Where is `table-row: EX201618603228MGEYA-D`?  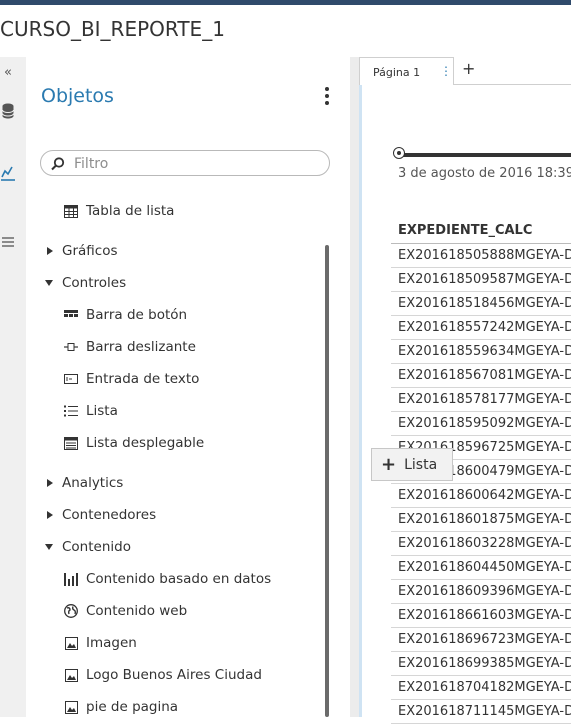
table-row: EX201618603228MGEYA-D is located at coordinates (481, 544).